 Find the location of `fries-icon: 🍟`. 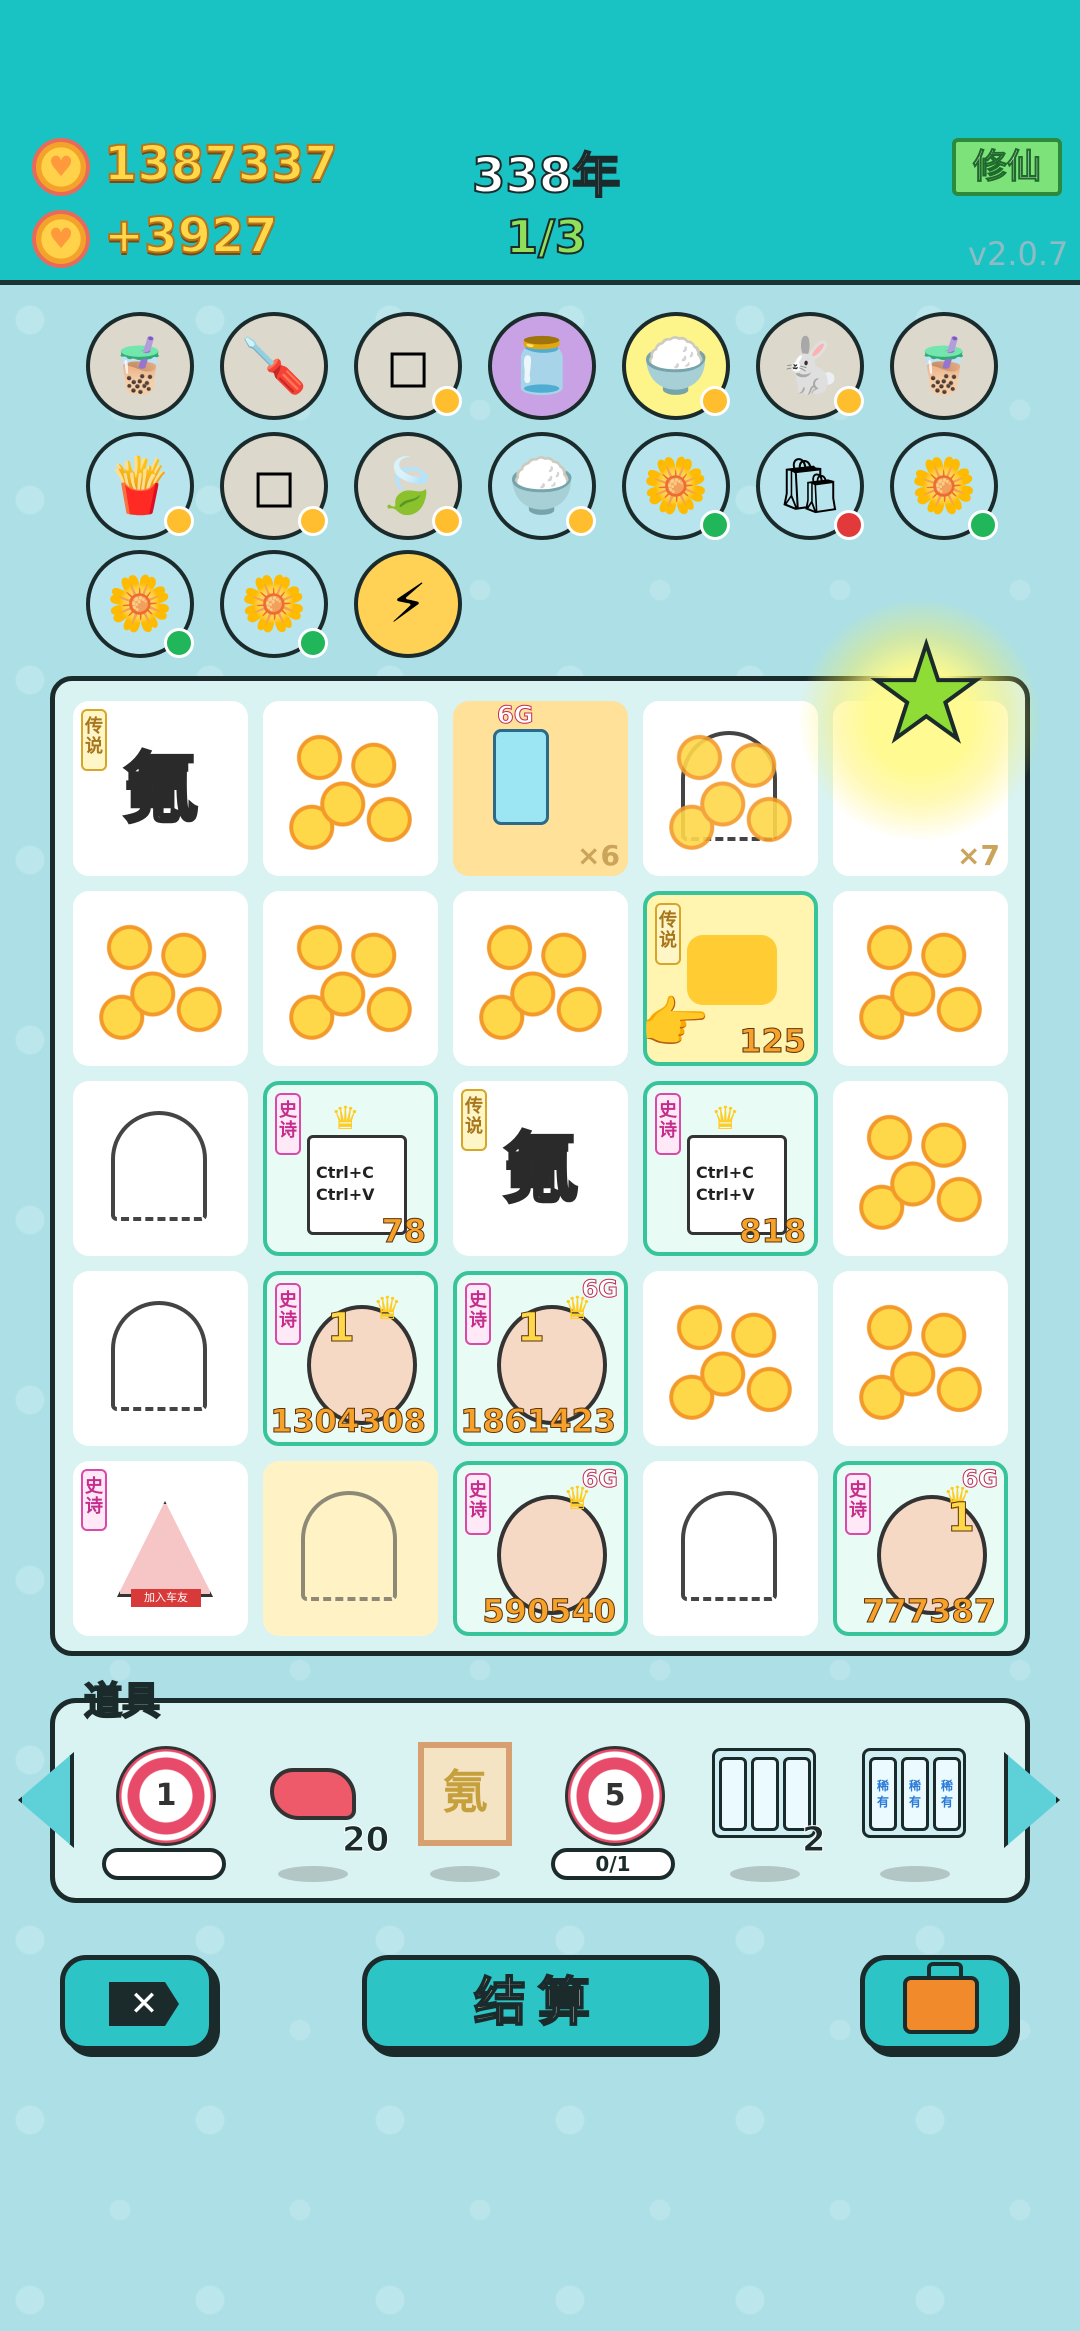

fries-icon: 🍟 is located at coordinates (140, 485).